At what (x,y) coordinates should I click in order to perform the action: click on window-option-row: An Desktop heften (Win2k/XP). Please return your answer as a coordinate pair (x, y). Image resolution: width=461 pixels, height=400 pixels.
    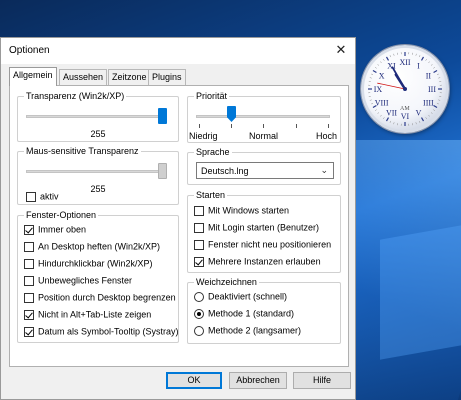
    Looking at the image, I should click on (92, 247).